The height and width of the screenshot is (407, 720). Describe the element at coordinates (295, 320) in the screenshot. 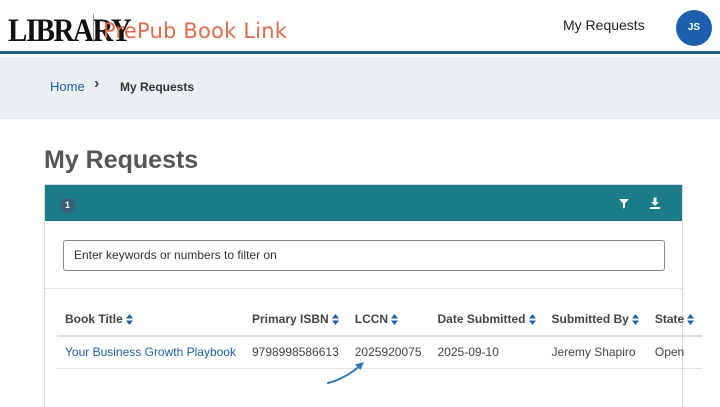

I see `col-primary-isbn: Primary ISBN` at that location.